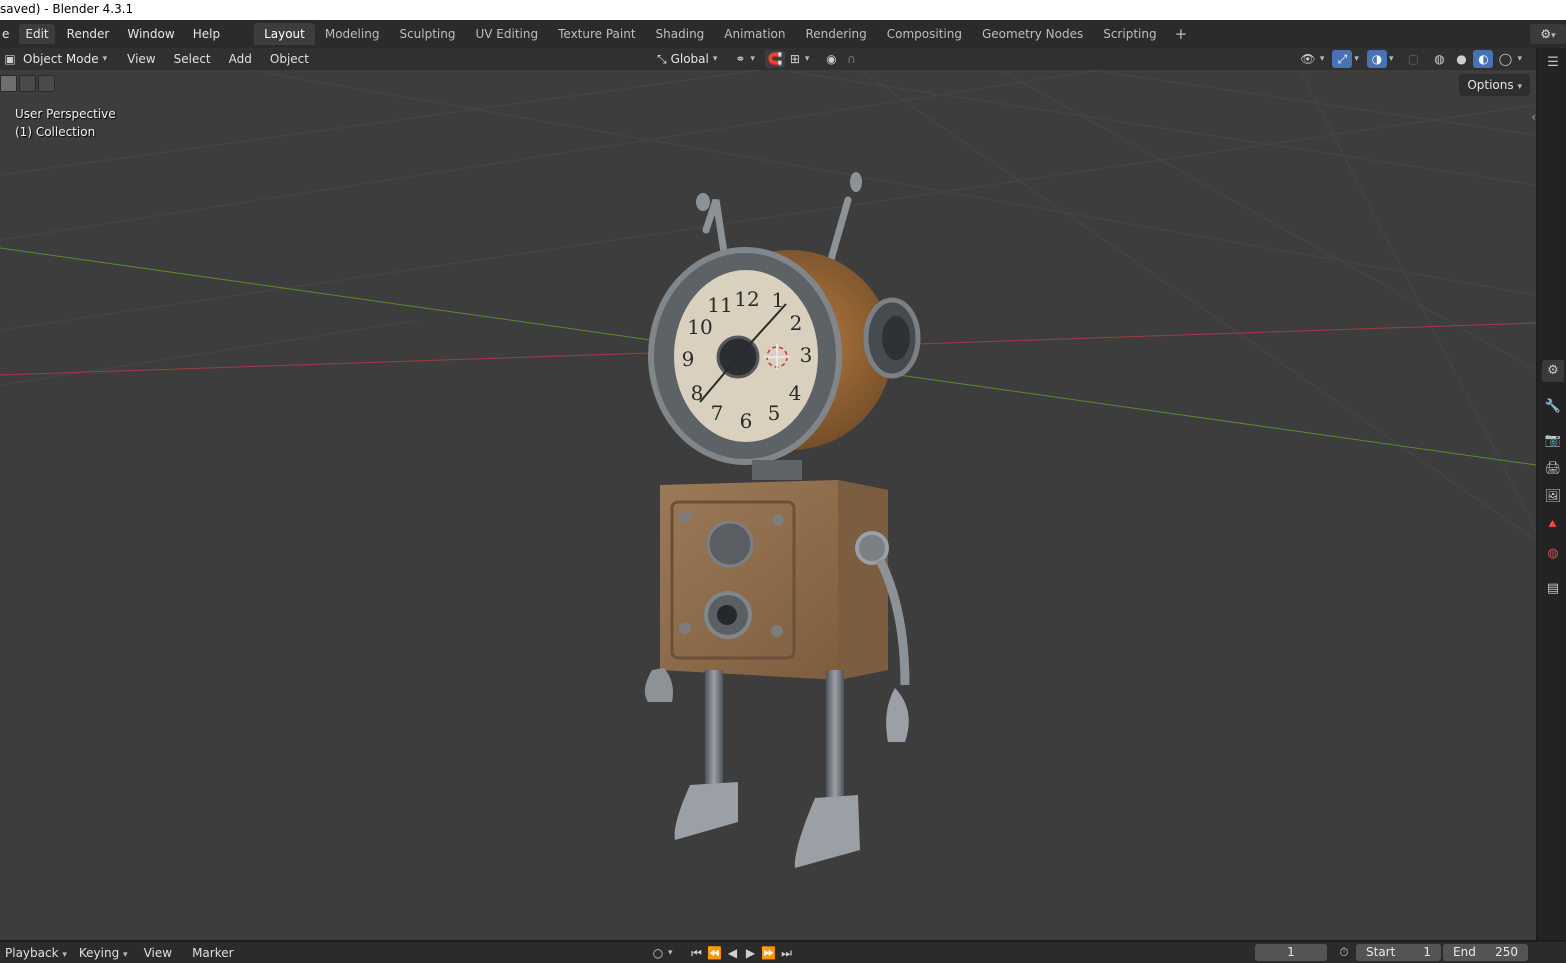 The width and height of the screenshot is (1566, 963). What do you see at coordinates (10, 59) in the screenshot?
I see `editor-type-icon: ▣` at bounding box center [10, 59].